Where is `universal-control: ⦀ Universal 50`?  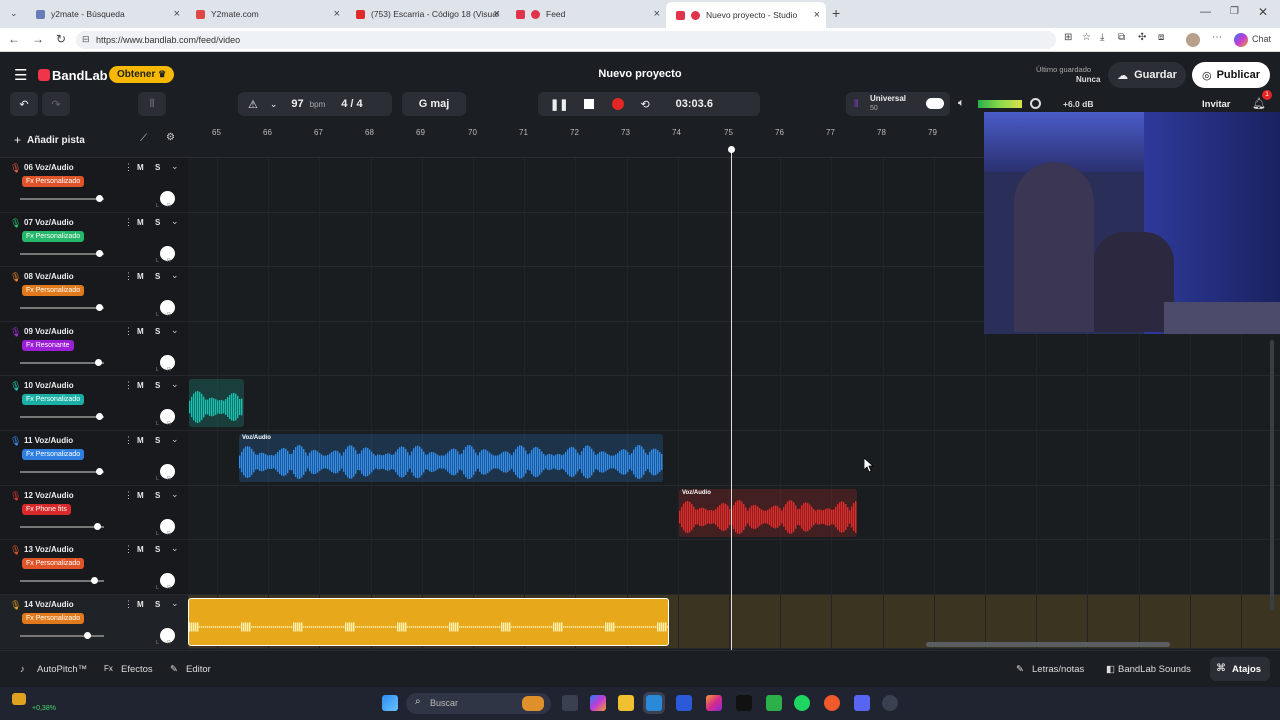 universal-control: ⦀ Universal 50 is located at coordinates (898, 104).